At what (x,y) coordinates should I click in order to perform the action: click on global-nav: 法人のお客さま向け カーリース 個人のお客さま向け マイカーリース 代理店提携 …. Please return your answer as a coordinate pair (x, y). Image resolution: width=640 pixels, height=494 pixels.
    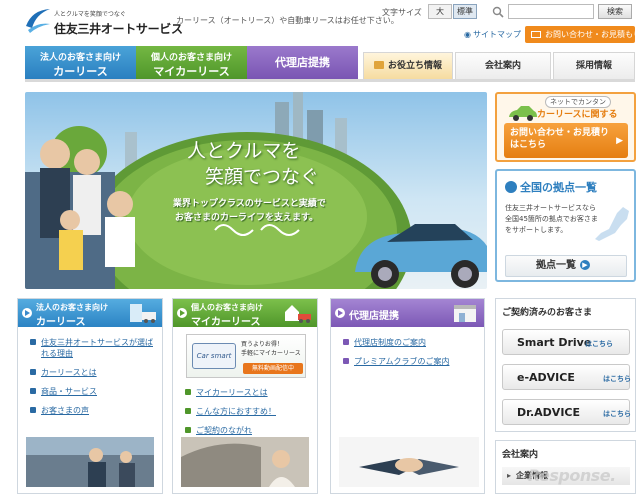
    Looking at the image, I should click on (330, 62).